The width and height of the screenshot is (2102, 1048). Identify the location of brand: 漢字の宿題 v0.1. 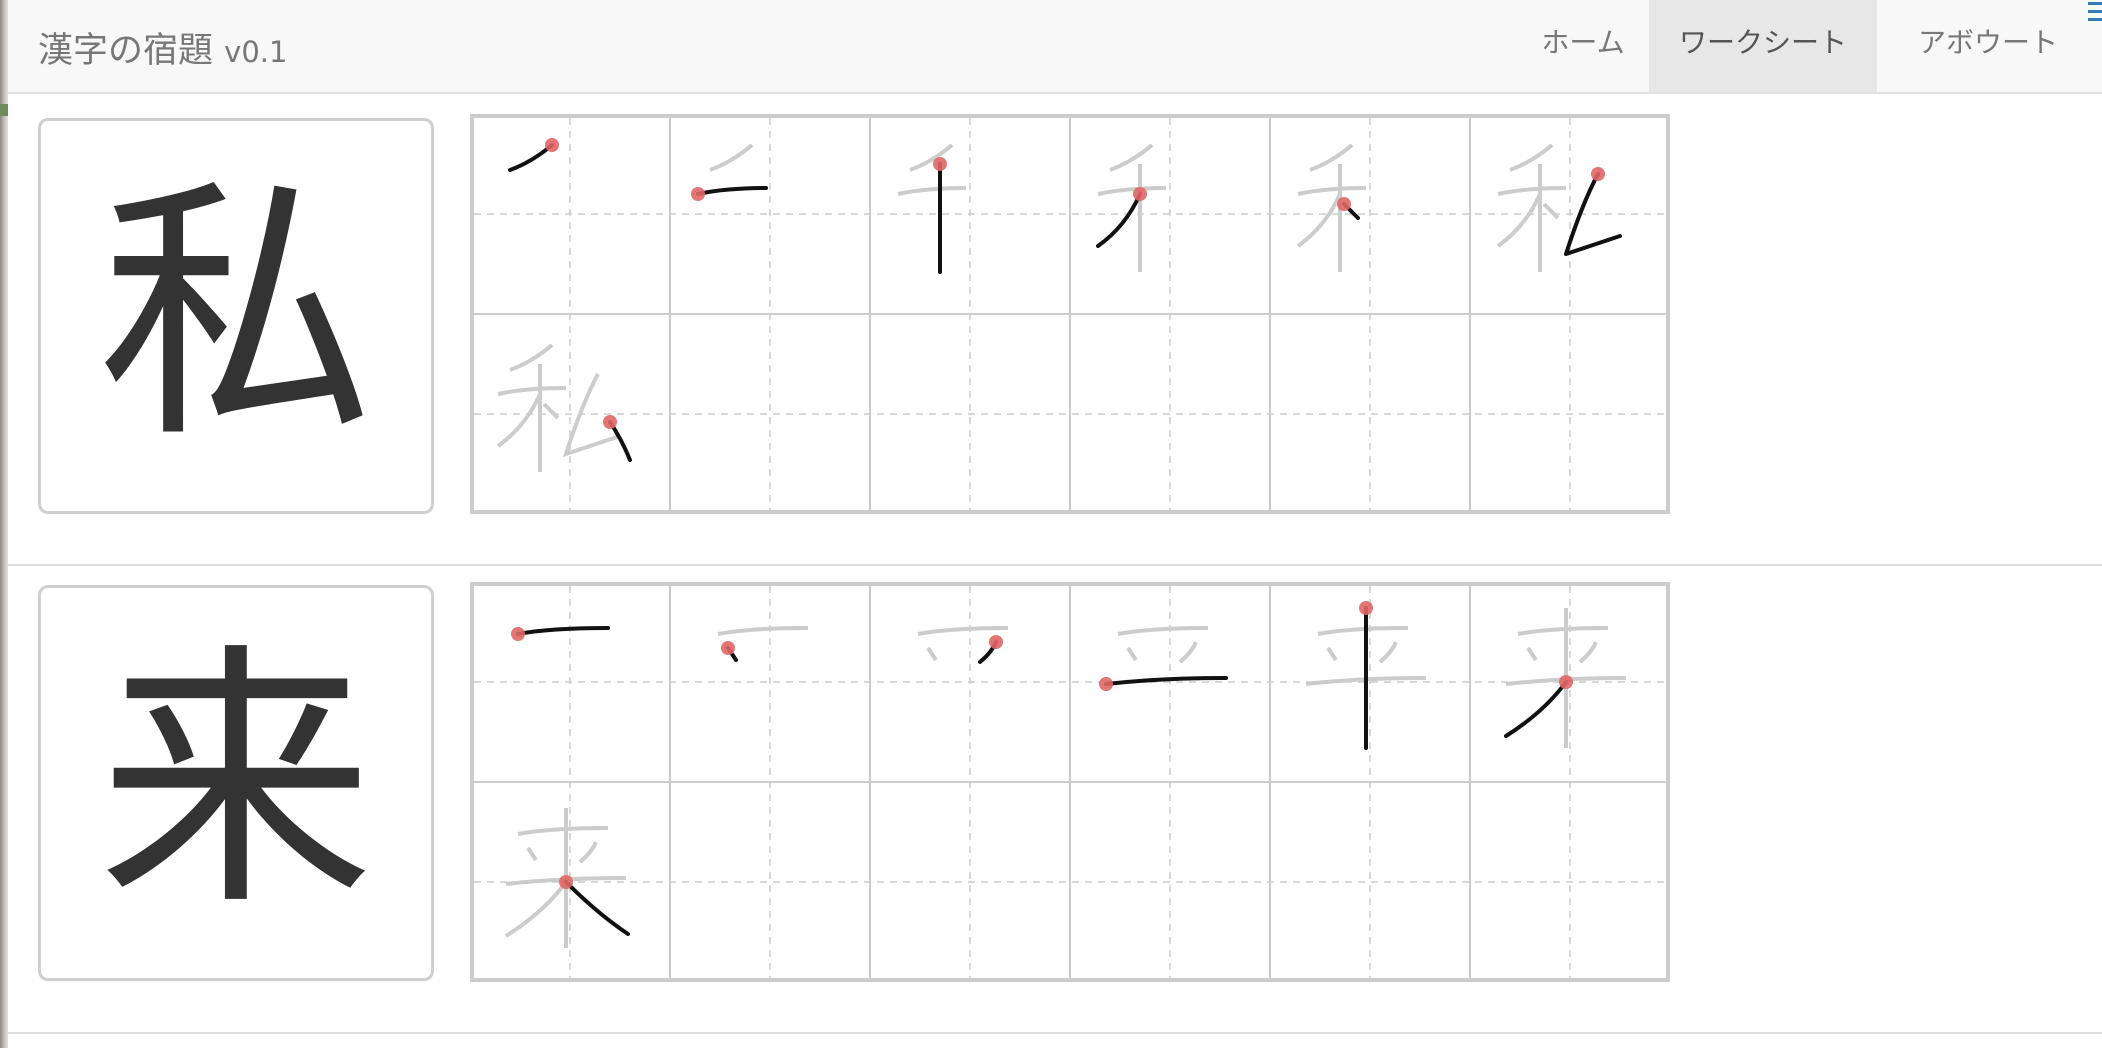
(162, 47).